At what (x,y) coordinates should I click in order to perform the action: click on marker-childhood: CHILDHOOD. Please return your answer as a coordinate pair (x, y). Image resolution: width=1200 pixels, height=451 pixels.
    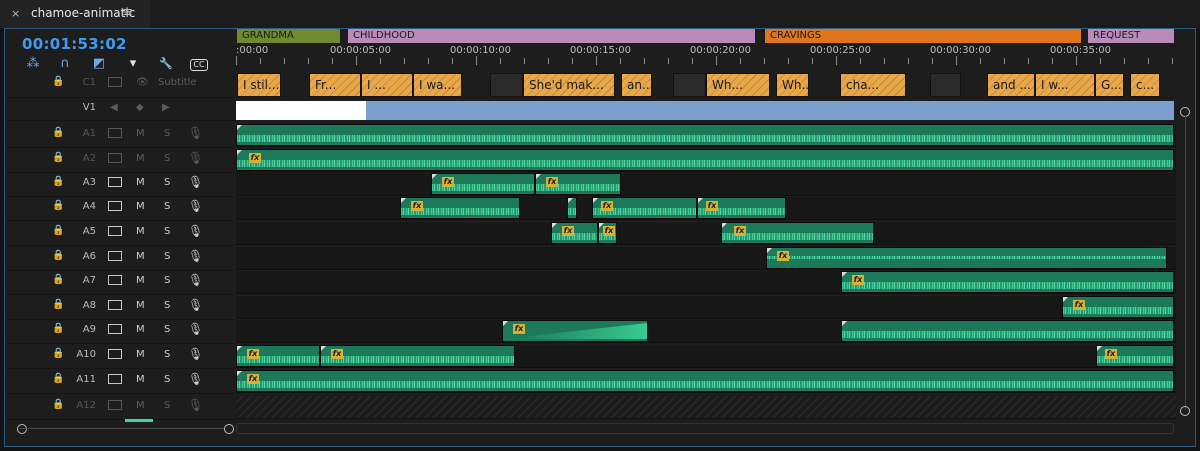
    Looking at the image, I should click on (551, 36).